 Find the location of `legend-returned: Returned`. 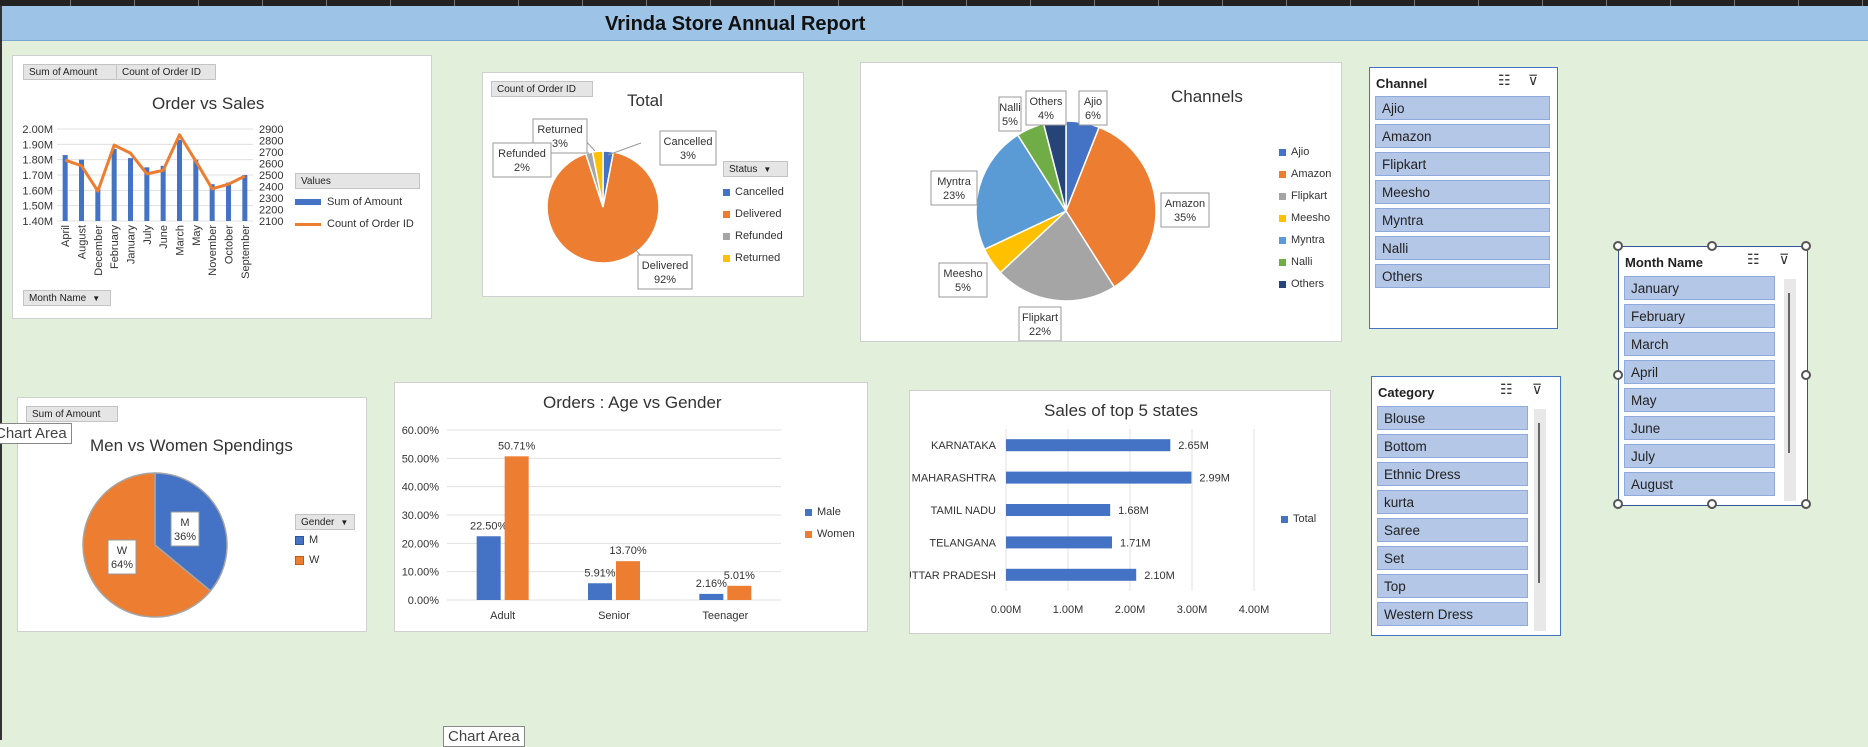

legend-returned: Returned is located at coordinates (758, 258).